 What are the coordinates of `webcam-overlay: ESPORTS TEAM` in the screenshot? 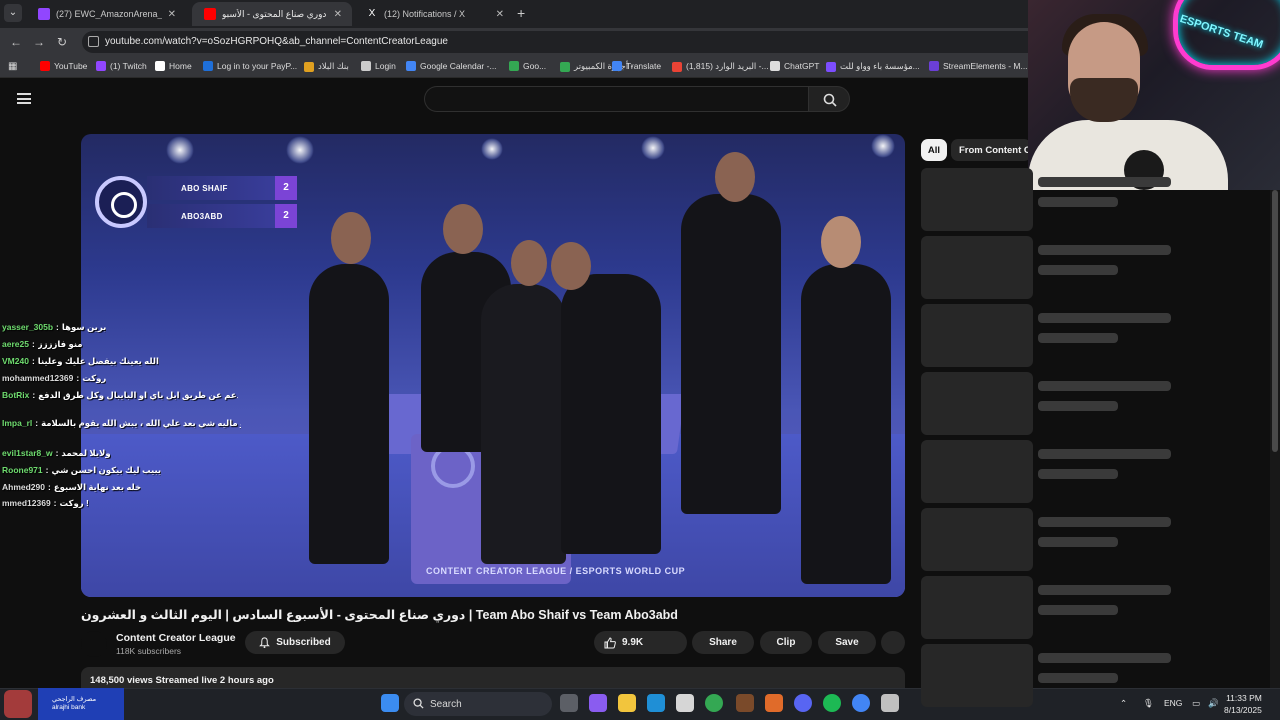 It's located at (1154, 95).